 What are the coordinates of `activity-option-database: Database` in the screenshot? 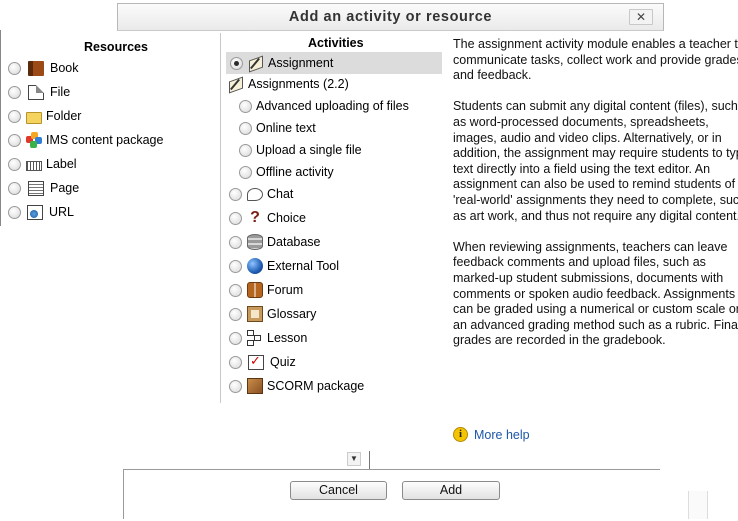 It's located at (275, 242).